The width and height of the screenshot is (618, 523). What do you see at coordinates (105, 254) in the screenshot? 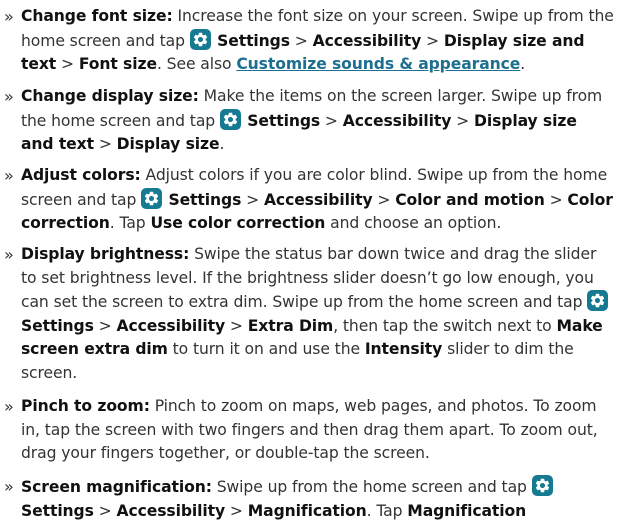
I see `item-heading: Display brightness:` at bounding box center [105, 254].